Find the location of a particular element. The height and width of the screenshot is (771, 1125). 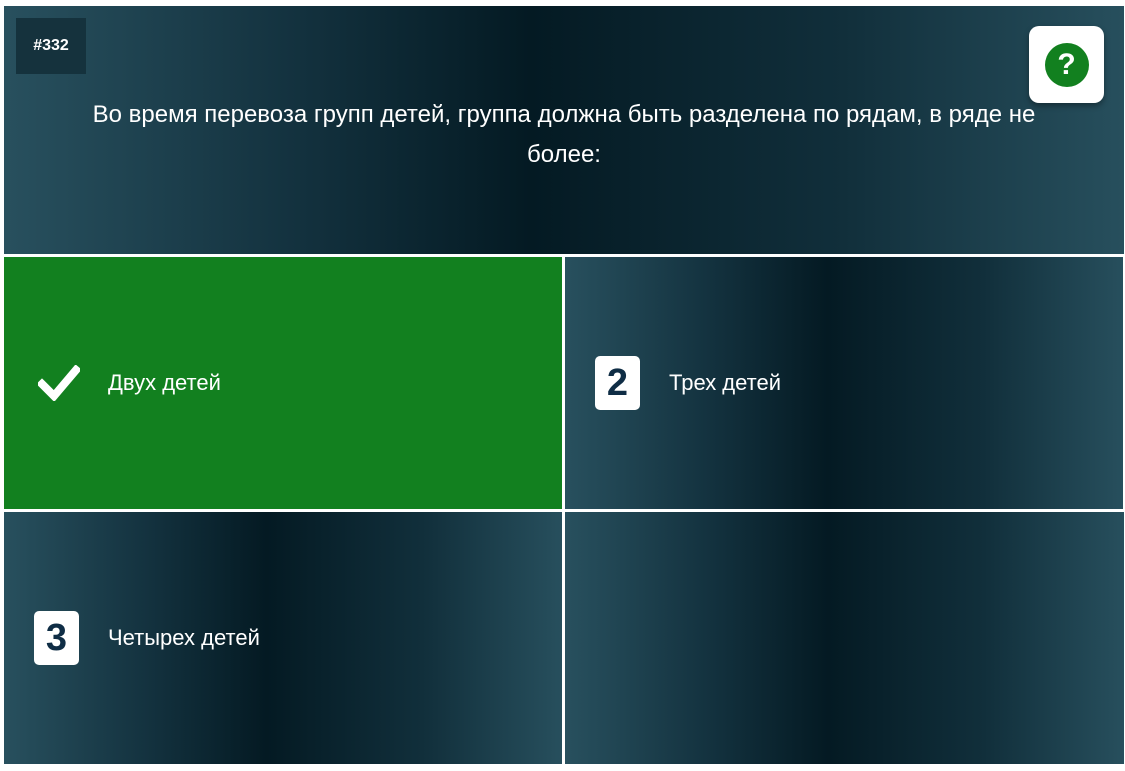

checkmark-icon is located at coordinates (59, 383).